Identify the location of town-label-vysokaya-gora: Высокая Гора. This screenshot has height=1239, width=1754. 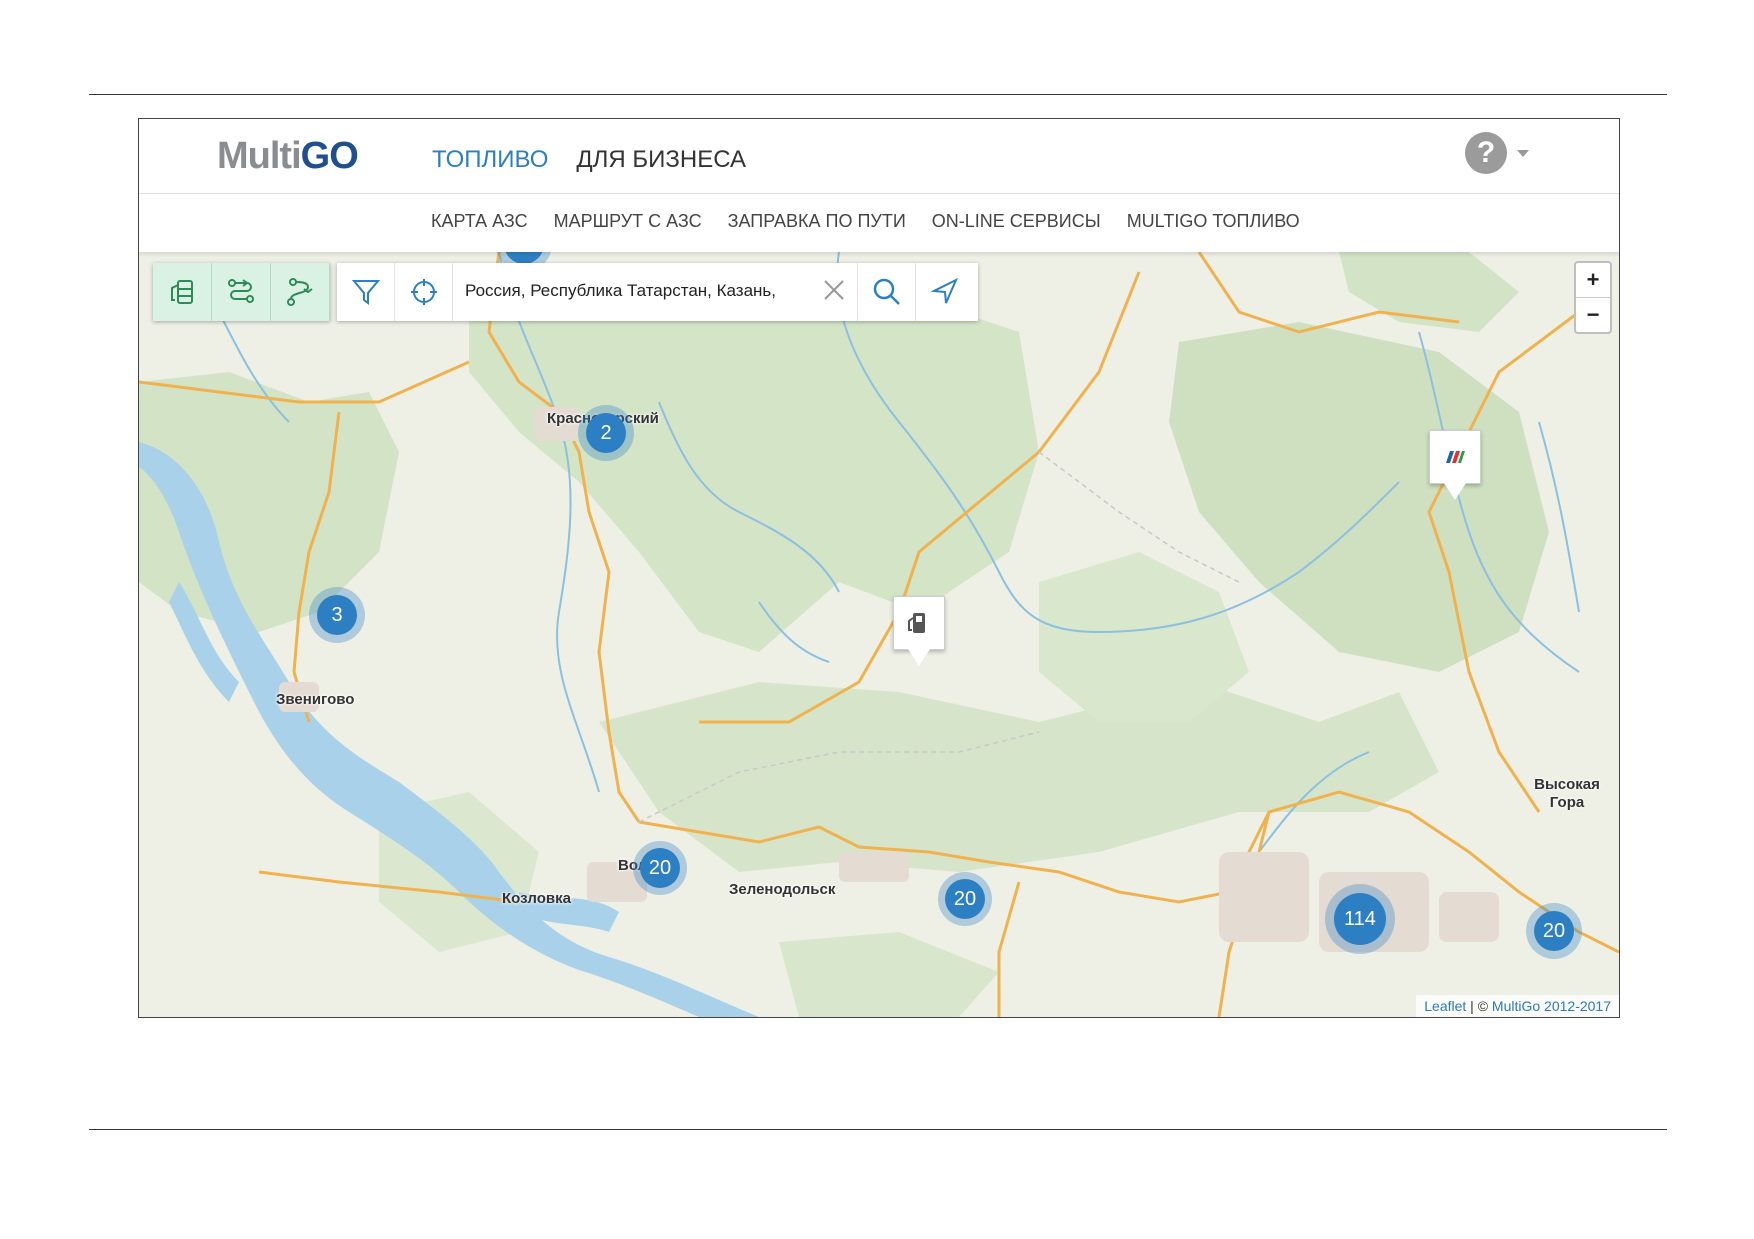
(1567, 793).